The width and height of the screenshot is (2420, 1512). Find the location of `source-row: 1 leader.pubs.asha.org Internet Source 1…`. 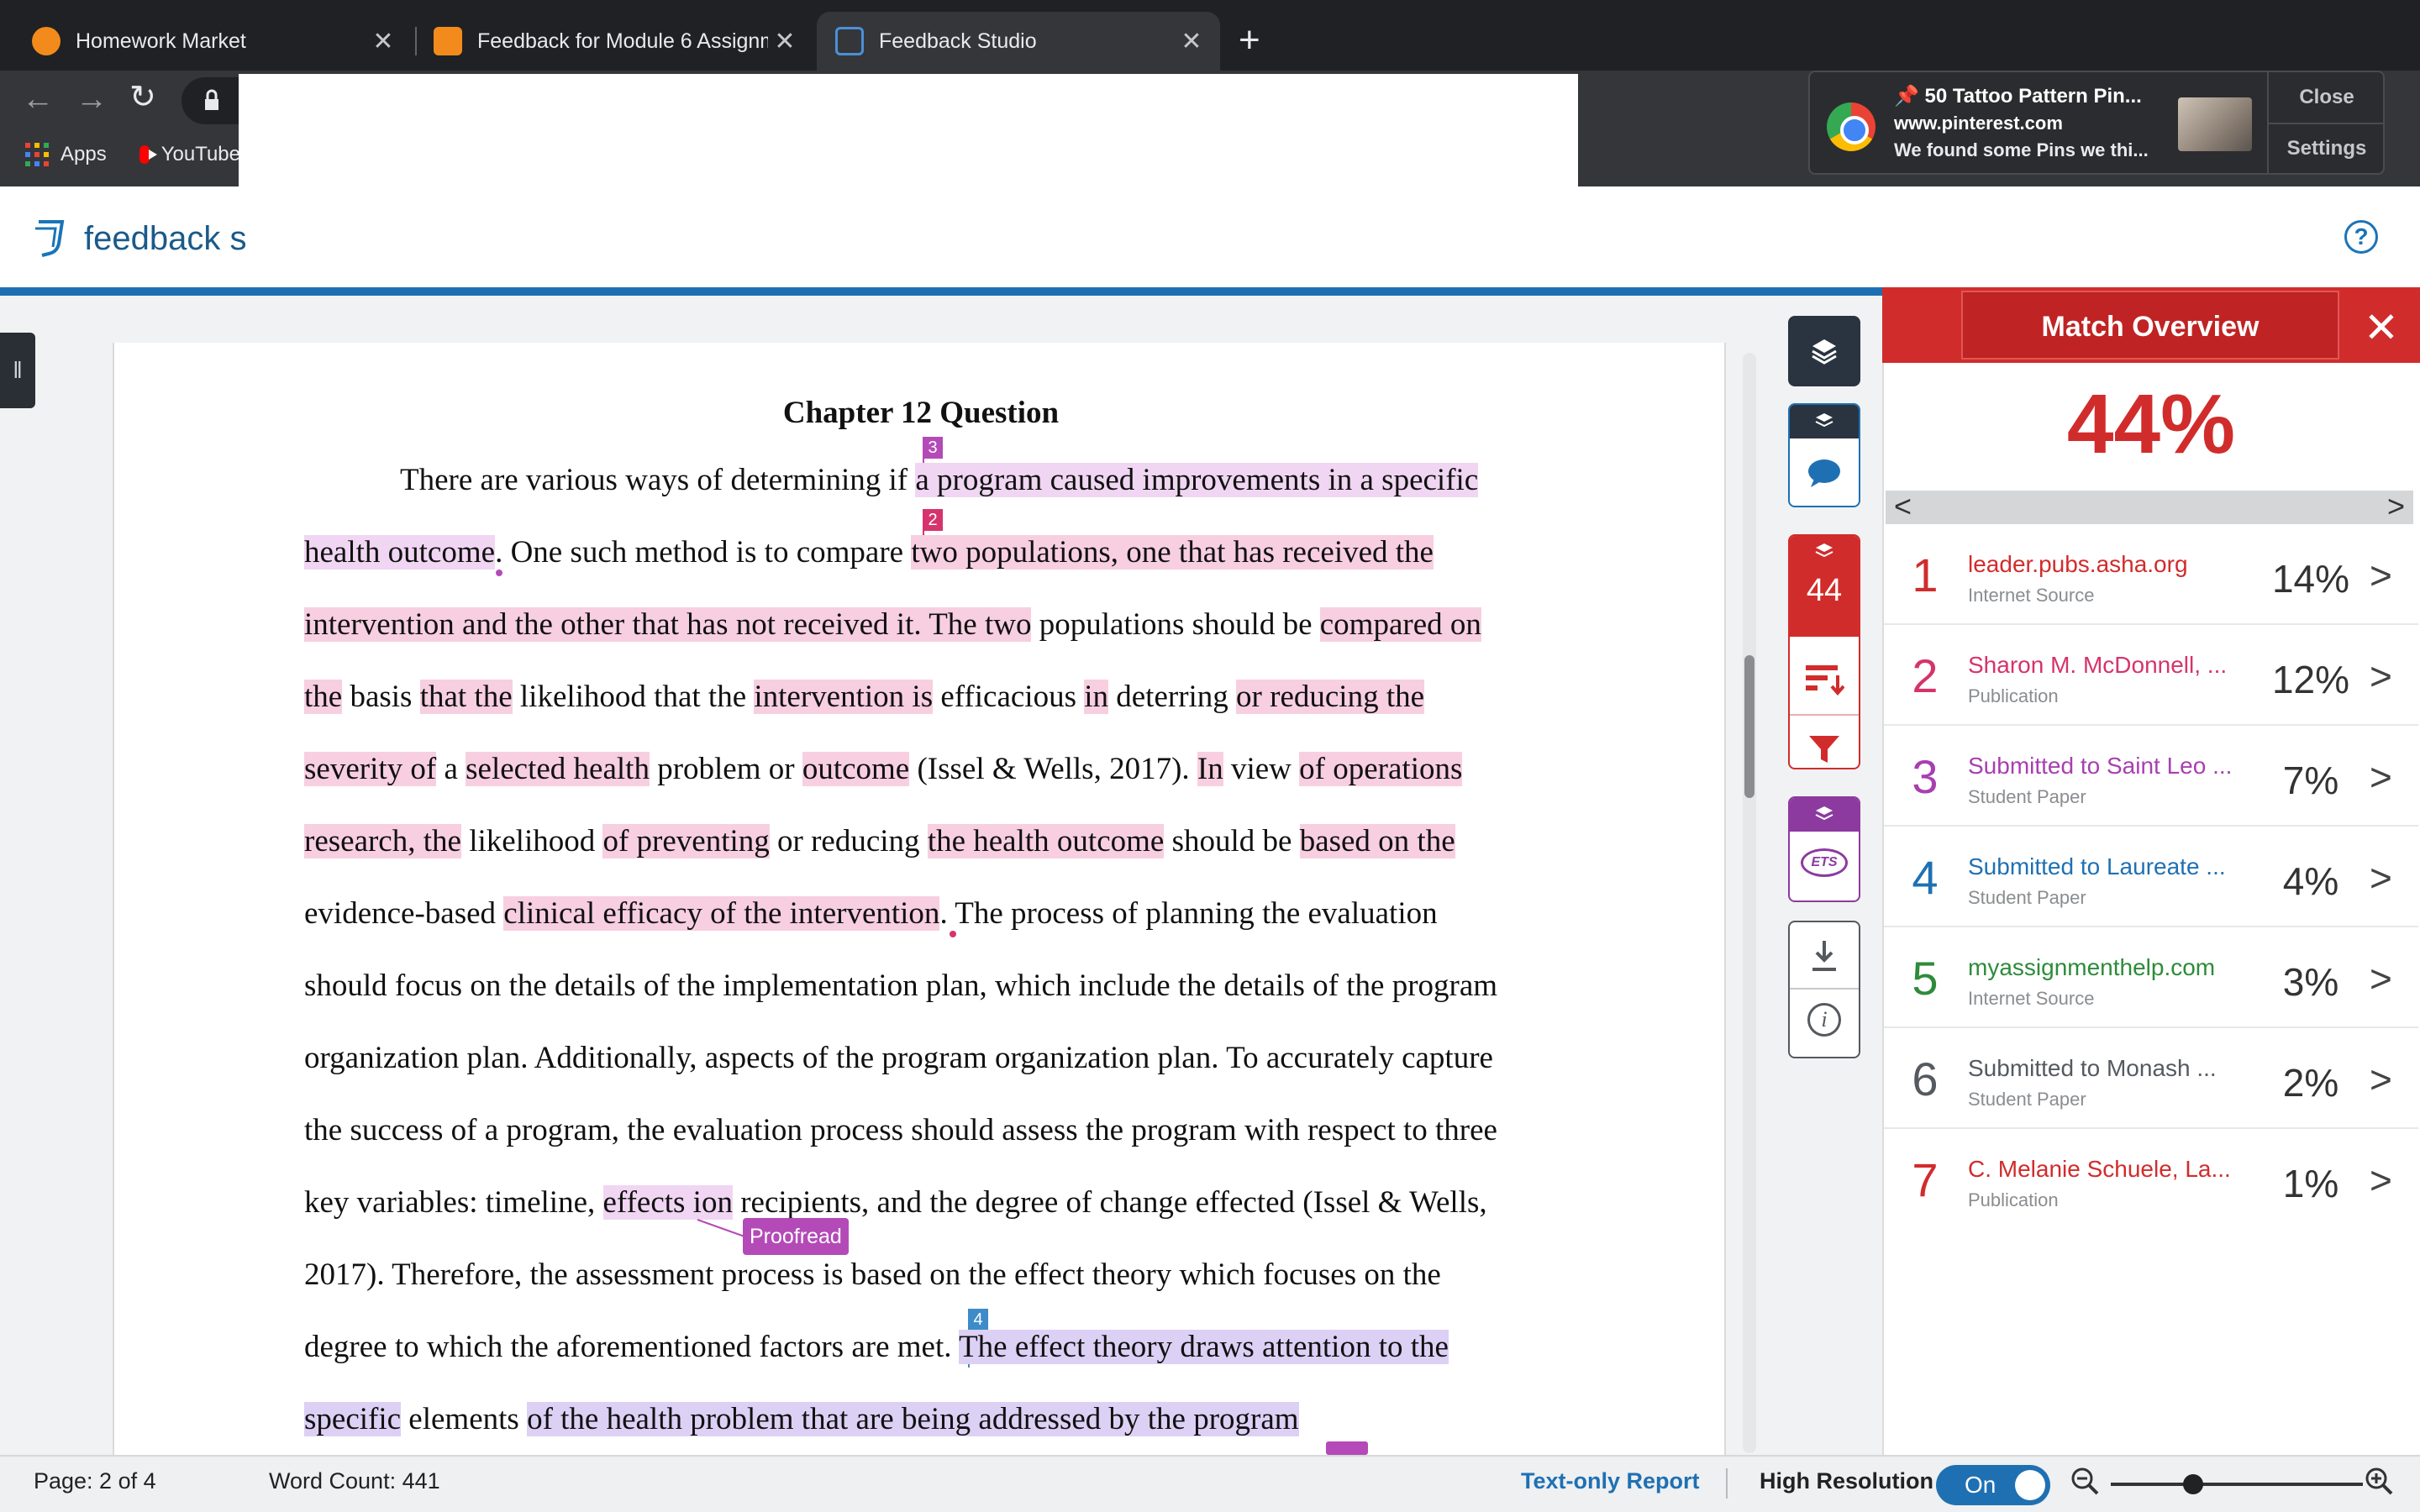

source-row: 1 leader.pubs.asha.org Internet Source 1… is located at coordinates (2151, 575).